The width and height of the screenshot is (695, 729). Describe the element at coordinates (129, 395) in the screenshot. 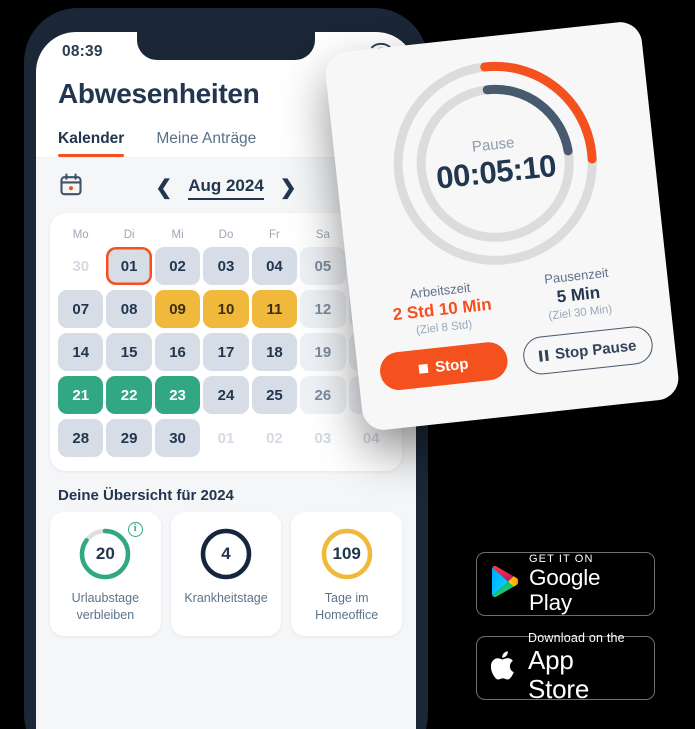

I see `calendar-day-vacation: 22` at that location.